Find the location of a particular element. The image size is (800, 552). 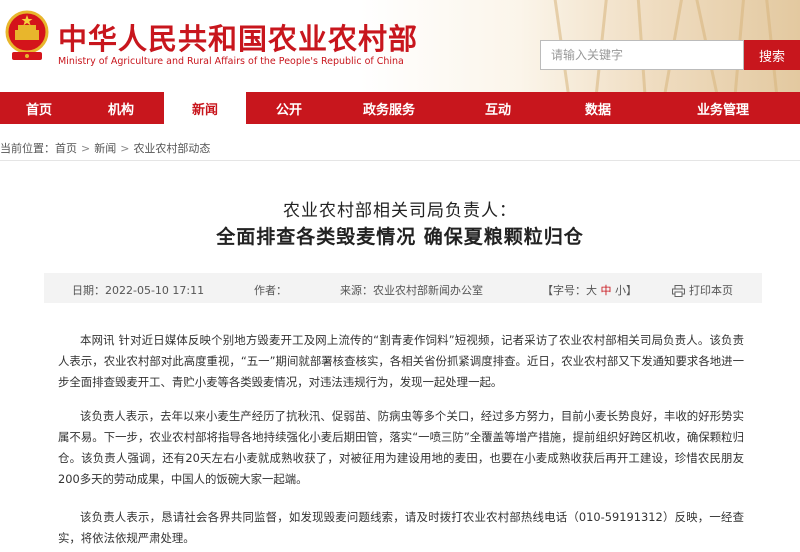

nav-item-organization: 机构 is located at coordinates (121, 108).